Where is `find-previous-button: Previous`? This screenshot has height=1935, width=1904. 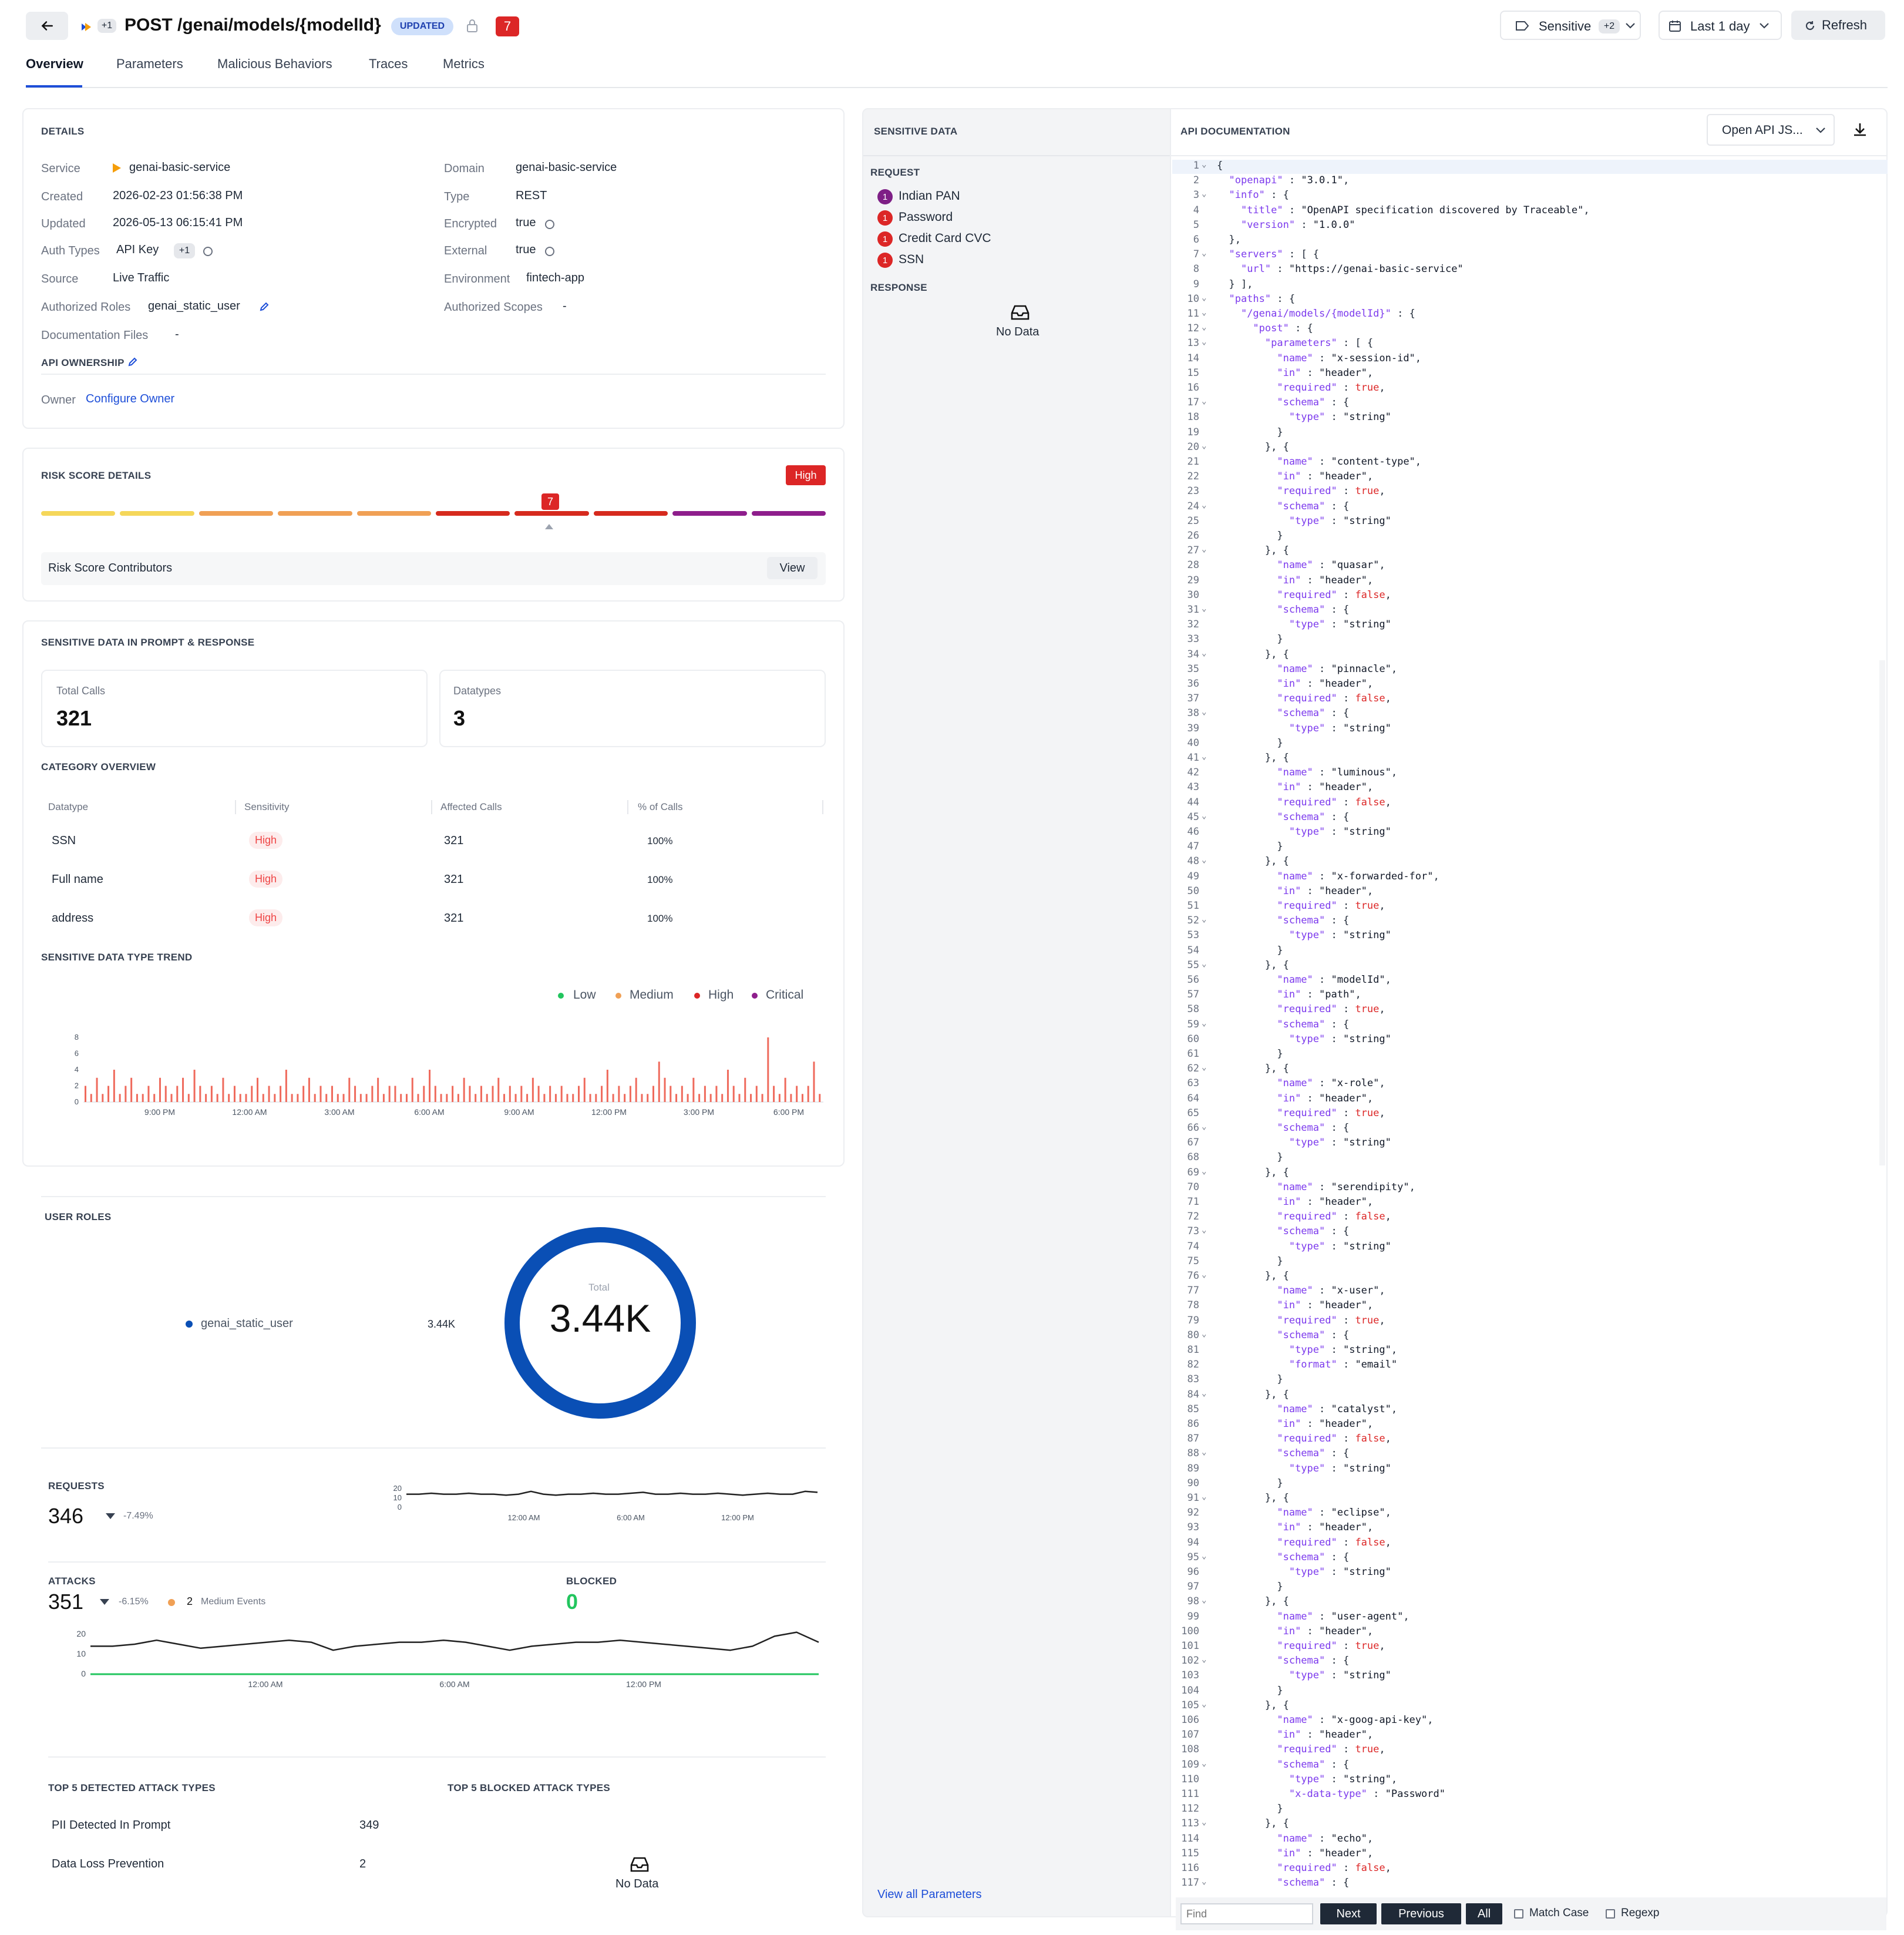 find-previous-button: Previous is located at coordinates (1421, 1913).